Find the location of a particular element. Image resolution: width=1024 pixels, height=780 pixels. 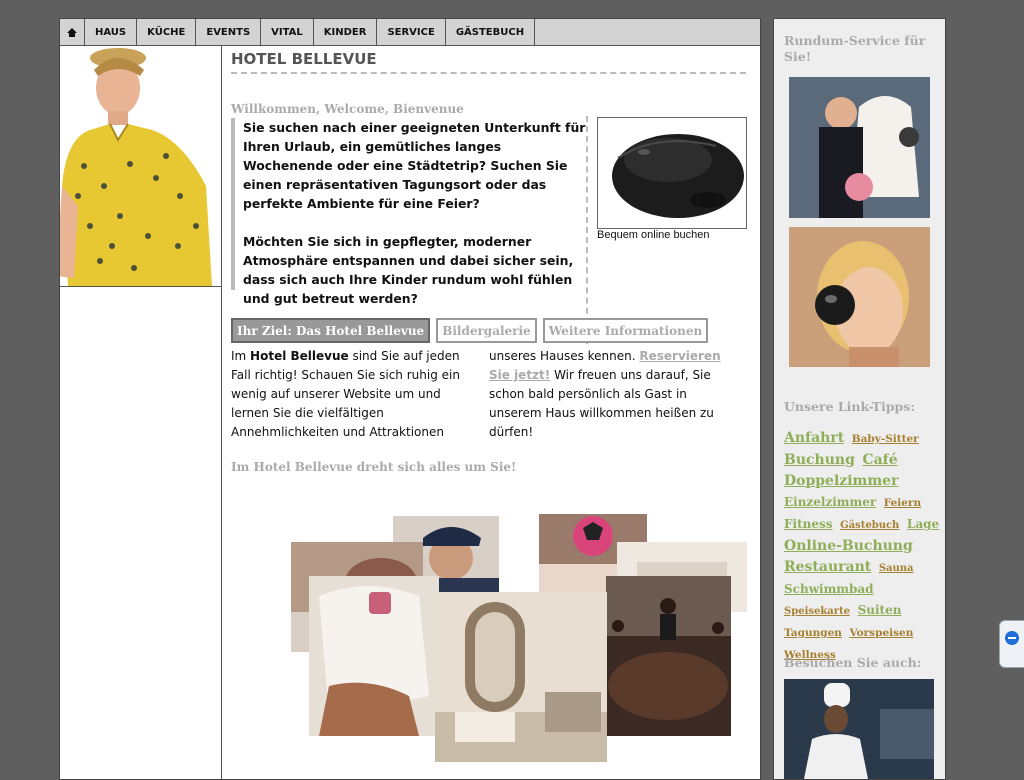

welcome-subtitle: Willkommen, Welcome, Bienvenue is located at coordinates (347, 109).